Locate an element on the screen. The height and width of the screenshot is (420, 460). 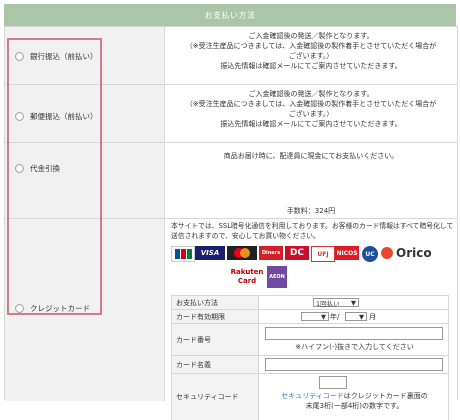
form-row-name: カード名義 is located at coordinates (310, 364).